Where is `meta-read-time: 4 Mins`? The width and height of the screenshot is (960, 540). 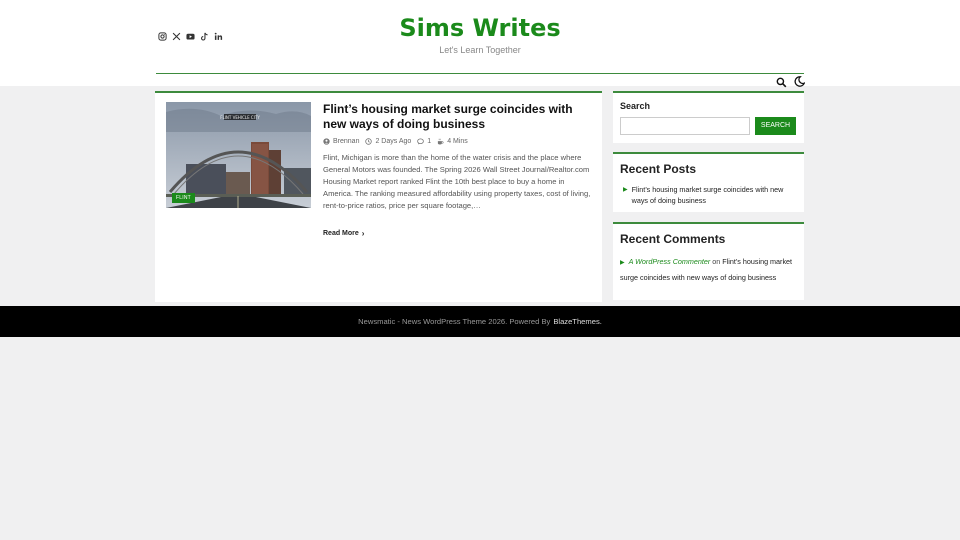
meta-read-time: 4 Mins is located at coordinates (452, 141).